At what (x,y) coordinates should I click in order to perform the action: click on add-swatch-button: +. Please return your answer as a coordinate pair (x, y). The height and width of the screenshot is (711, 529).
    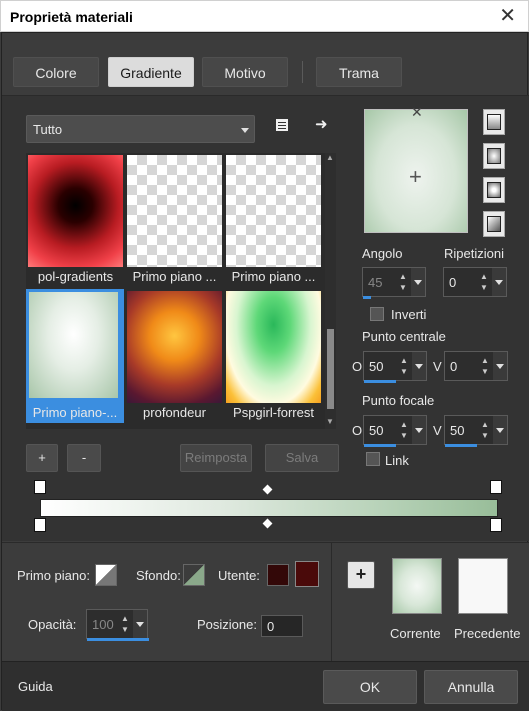
    Looking at the image, I should click on (361, 575).